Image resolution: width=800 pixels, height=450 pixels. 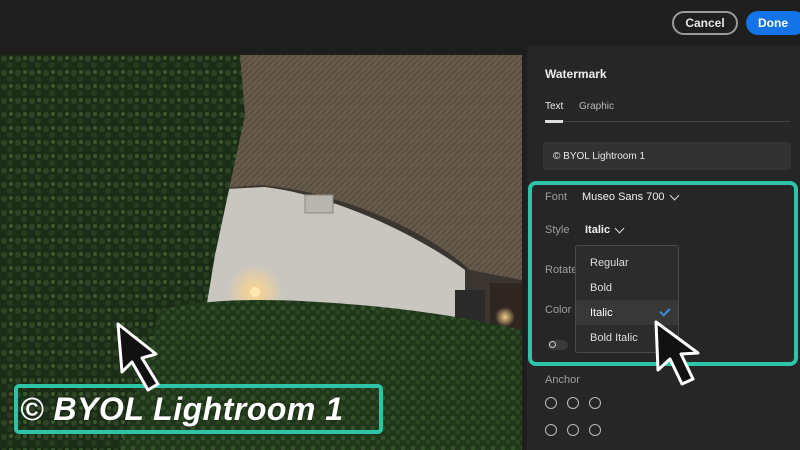 What do you see at coordinates (554, 106) in the screenshot?
I see `tab-text: Text` at bounding box center [554, 106].